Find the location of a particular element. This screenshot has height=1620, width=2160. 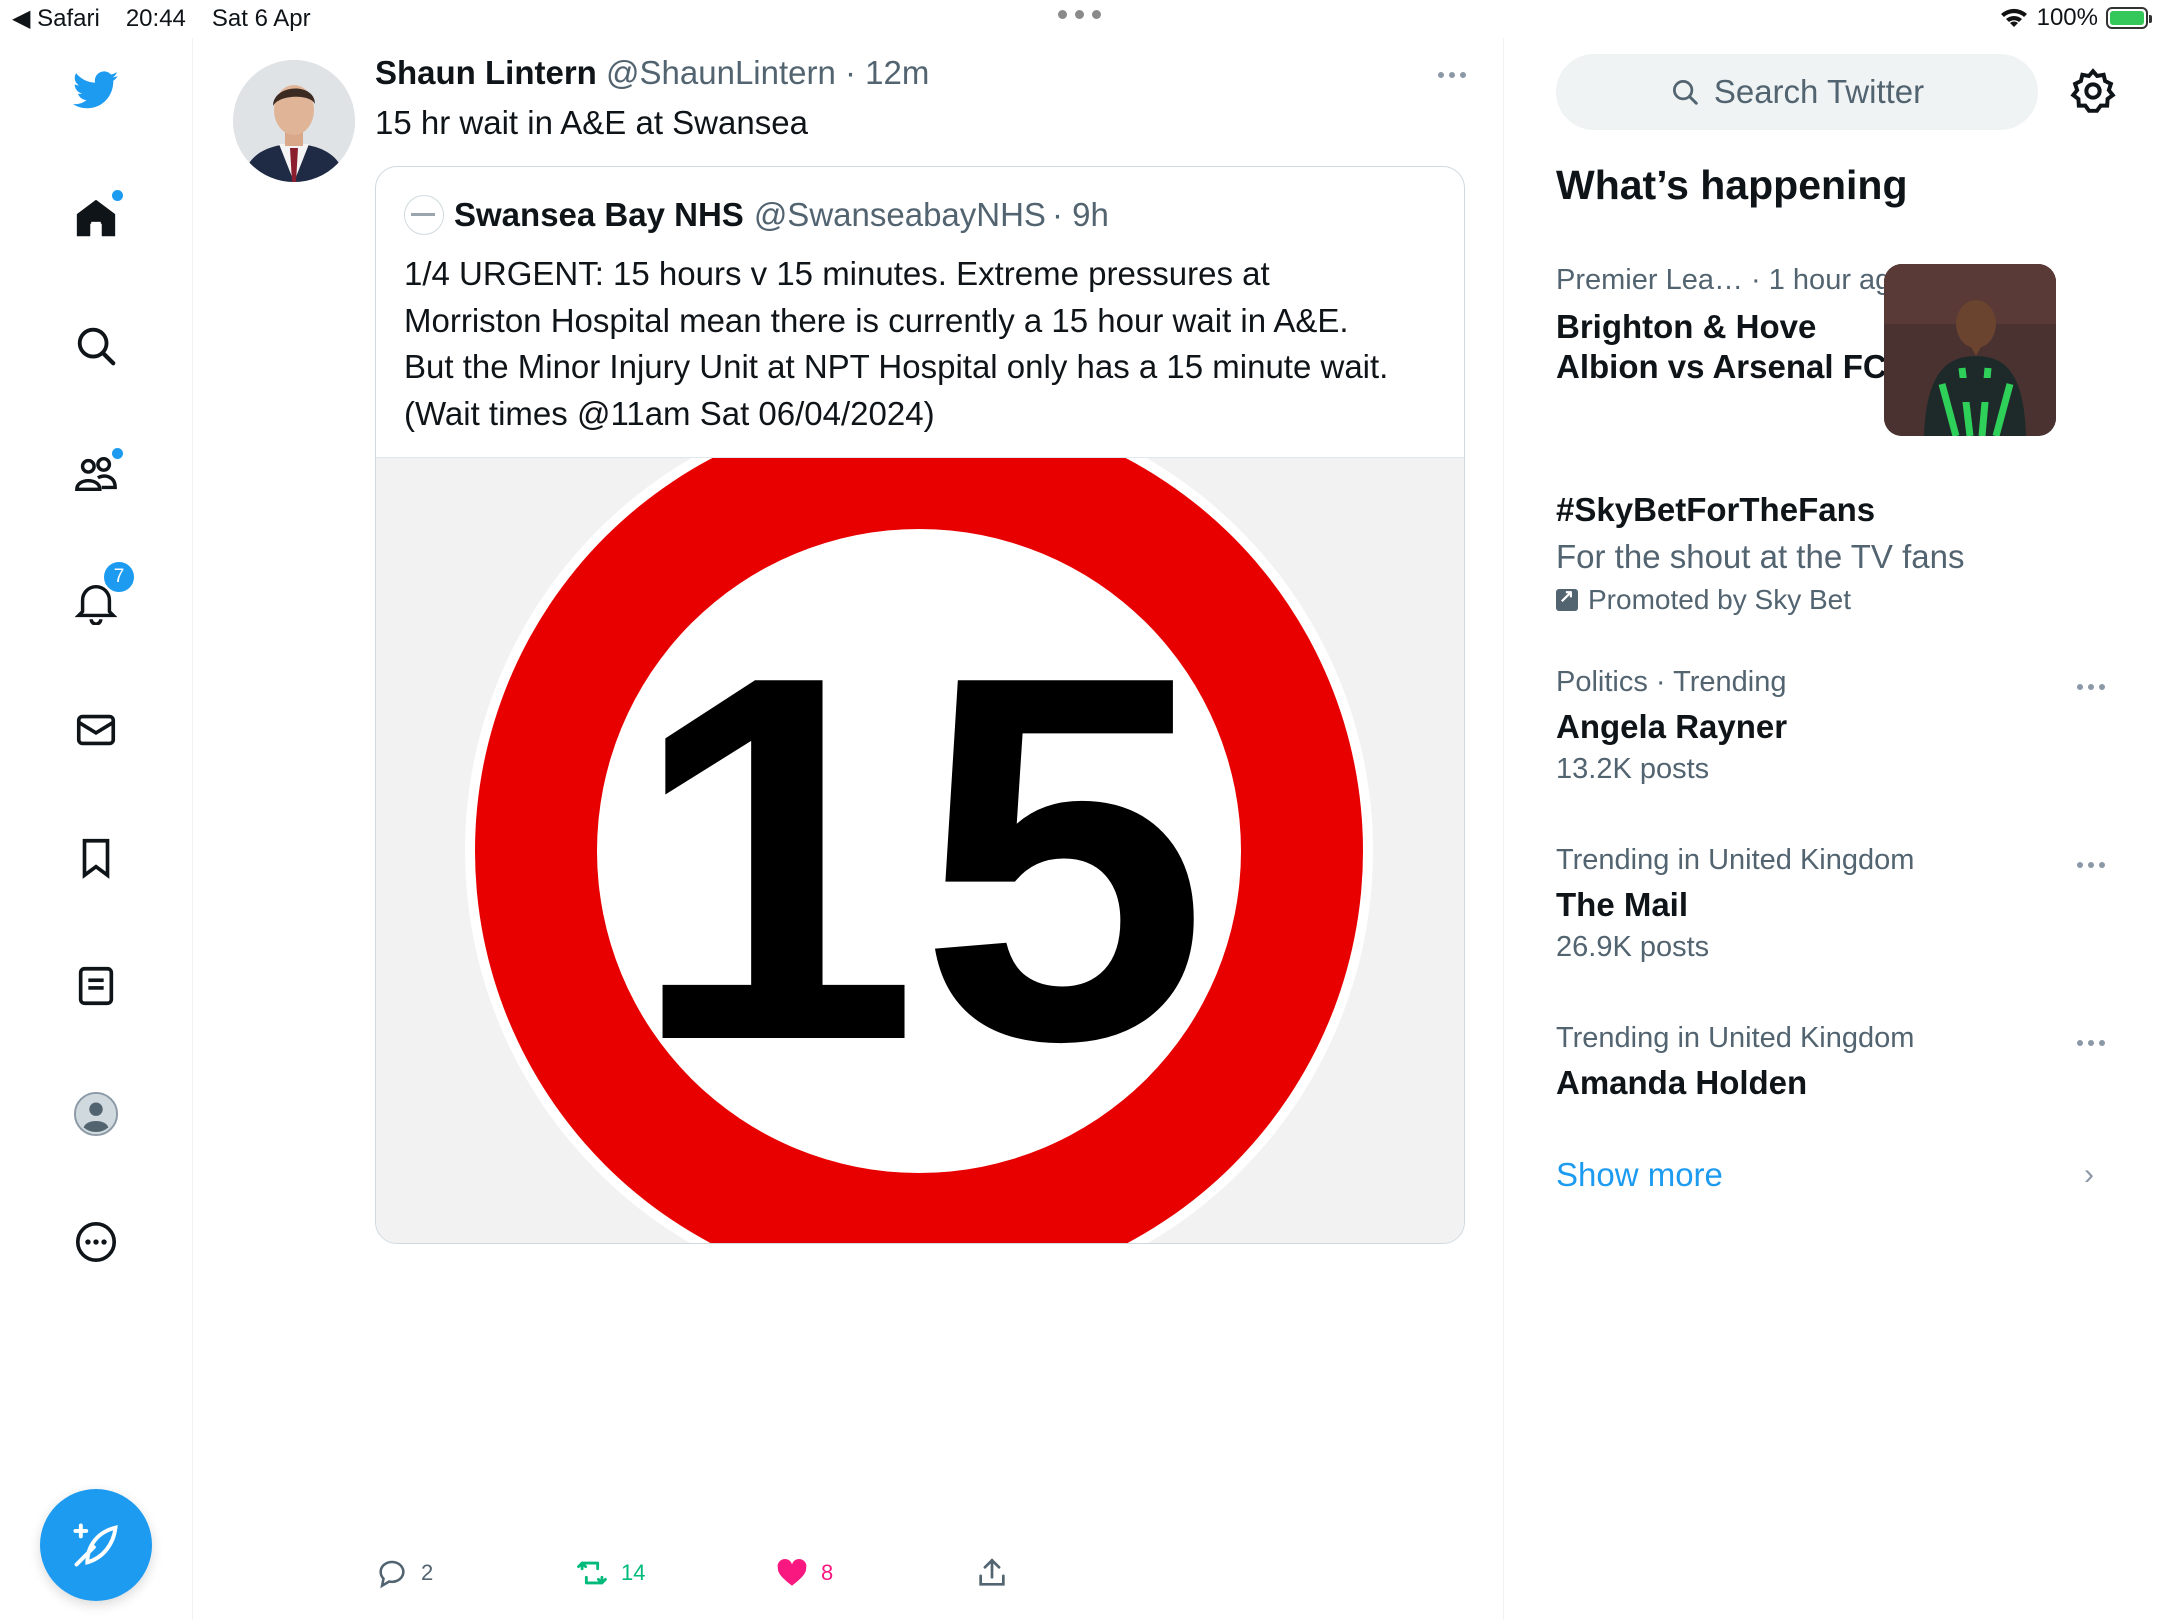

wifi-icon is located at coordinates (2013, 17).